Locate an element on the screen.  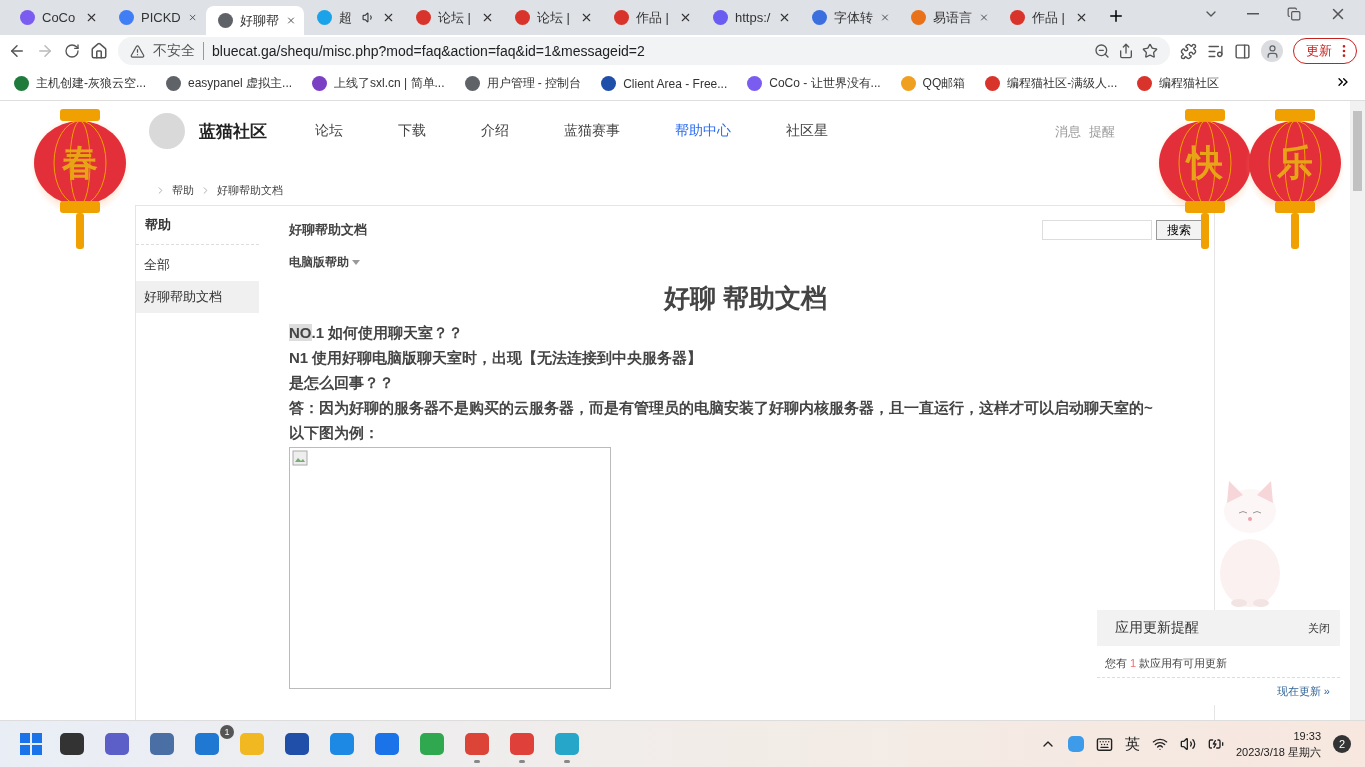
side-panel-icon is located at coordinates (1242, 51).